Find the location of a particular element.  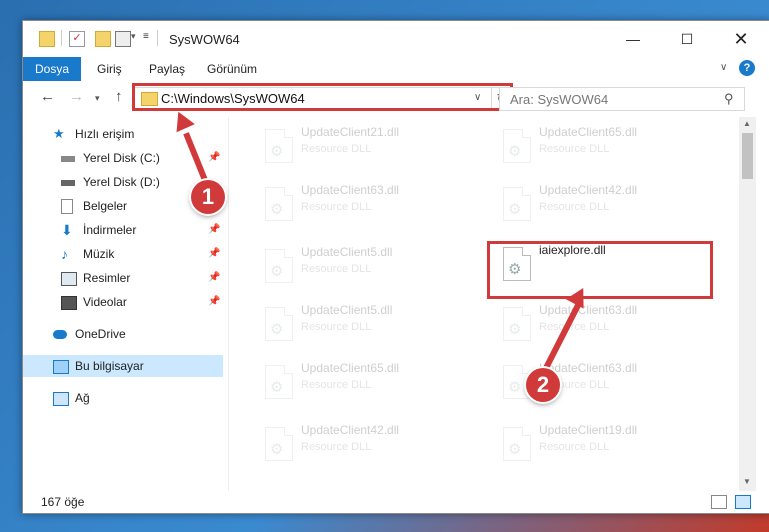

file-item: ⚙ UpdateClient19.dll Resource DLL is located at coordinates (602, 444).